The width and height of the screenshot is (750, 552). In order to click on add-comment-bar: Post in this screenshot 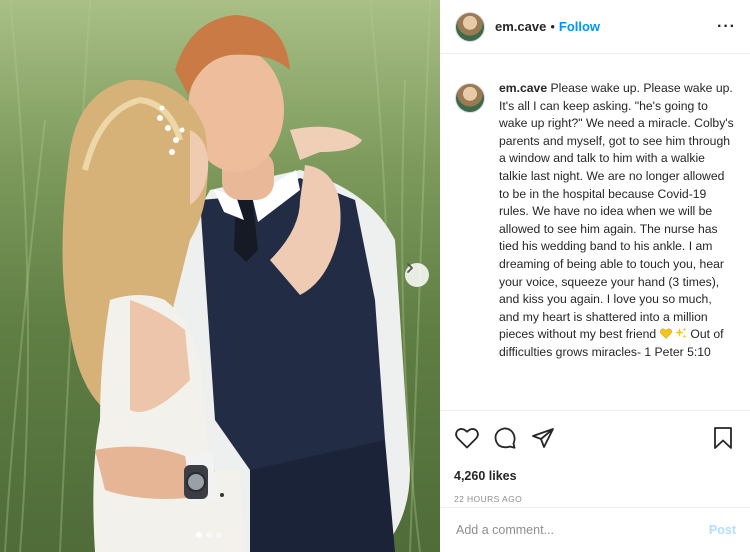, I will do `click(595, 529)`.